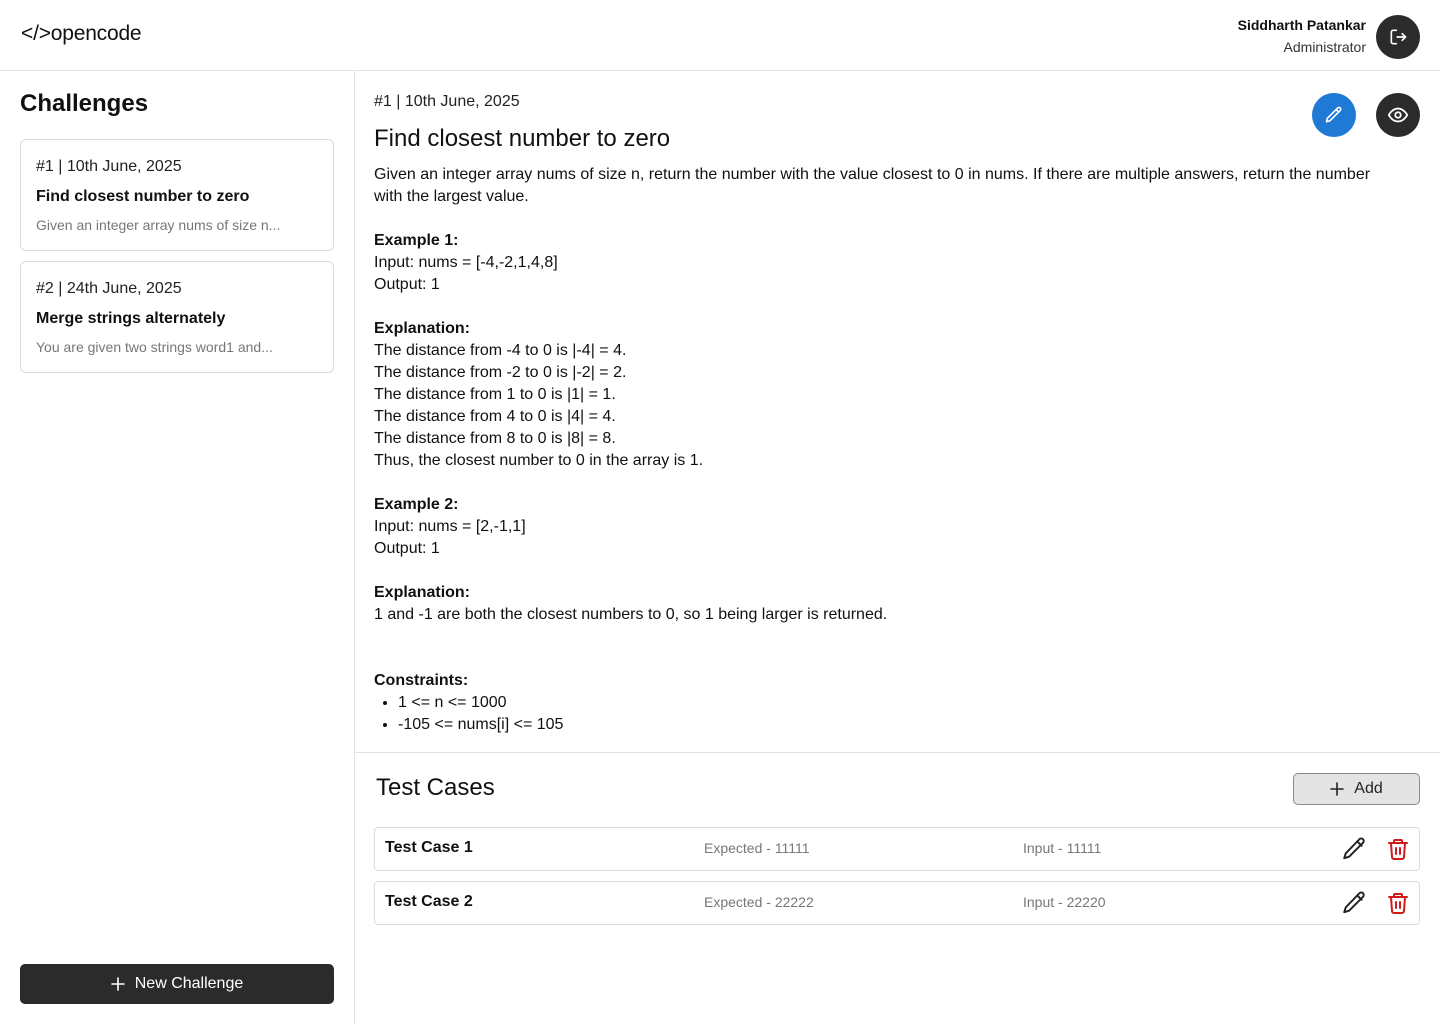 This screenshot has width=1440, height=1024. What do you see at coordinates (81, 34) in the screenshot?
I see `app-logo: </>opencode` at bounding box center [81, 34].